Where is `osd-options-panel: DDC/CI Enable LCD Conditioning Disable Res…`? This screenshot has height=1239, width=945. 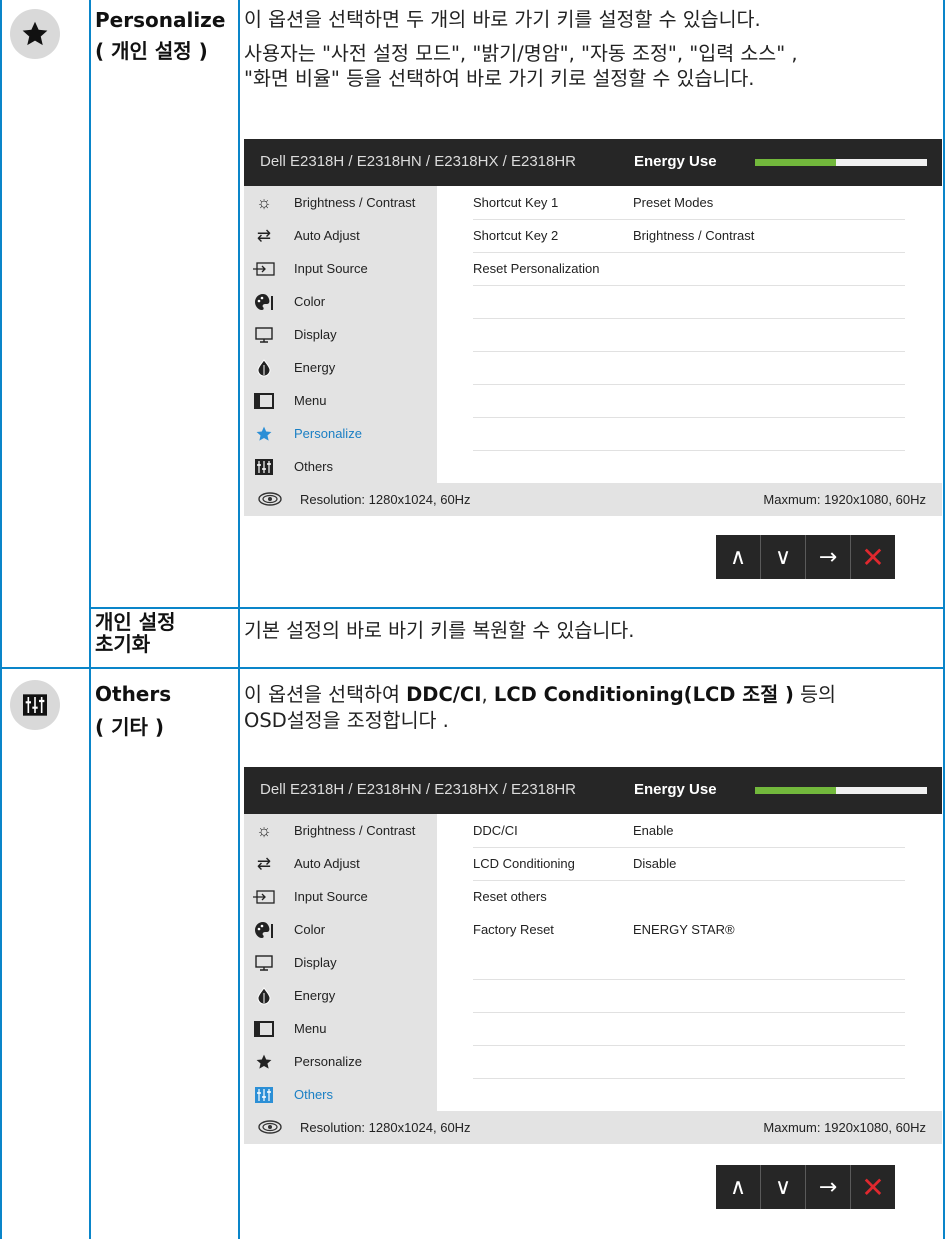 osd-options-panel: DDC/CI Enable LCD Conditioning Disable Res… is located at coordinates (689, 962).